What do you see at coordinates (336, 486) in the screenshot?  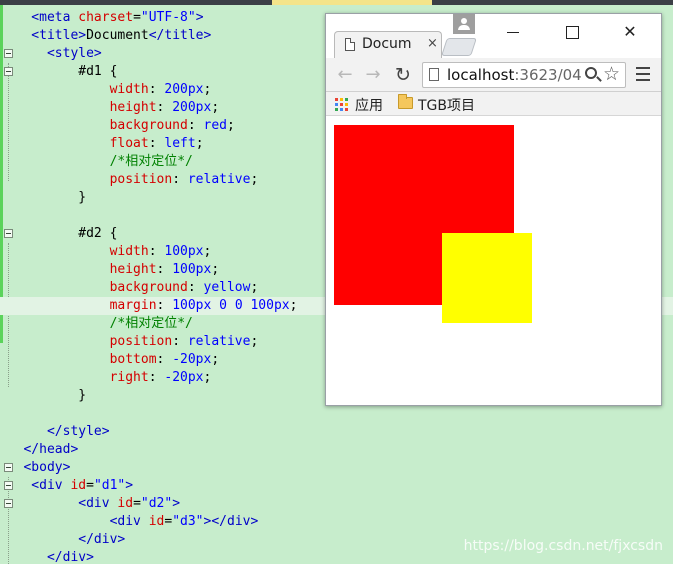 I see `code-line: <div id="d1">` at bounding box center [336, 486].